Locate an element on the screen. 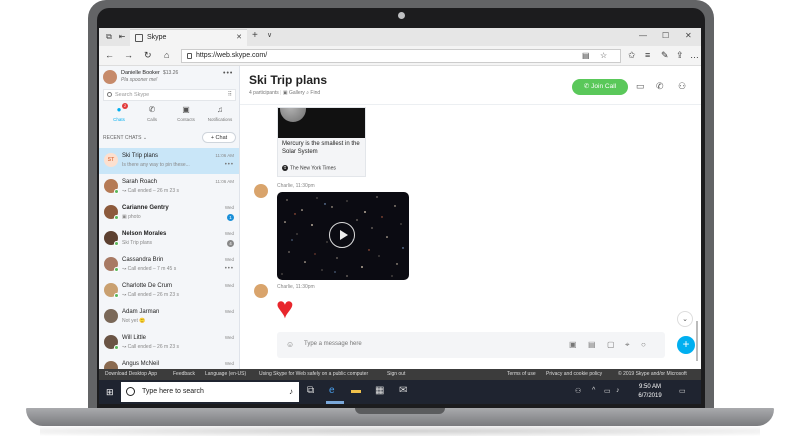 The width and height of the screenshot is (800, 441). contact-card-icon: ▢ is located at coordinates (611, 344).